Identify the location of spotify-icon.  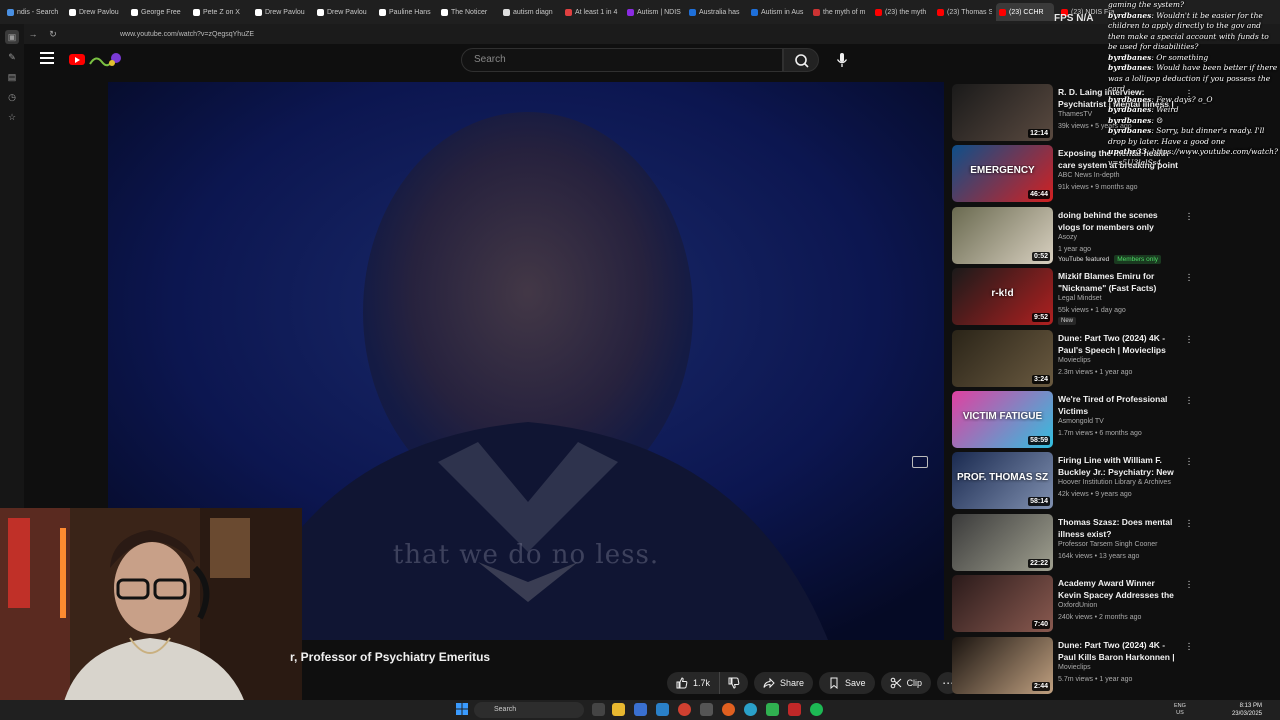
(816, 709).